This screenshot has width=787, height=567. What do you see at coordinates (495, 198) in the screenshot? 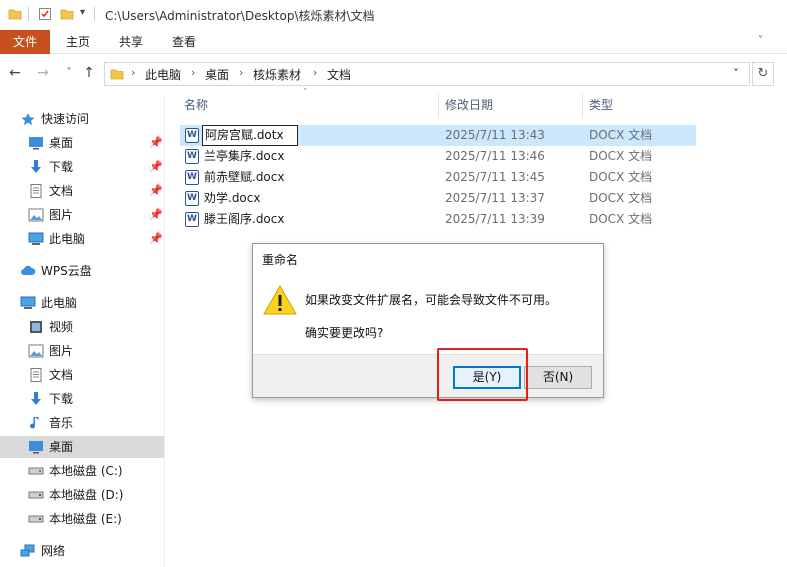
I see `file-date: 2025/7/11 13:37` at bounding box center [495, 198].